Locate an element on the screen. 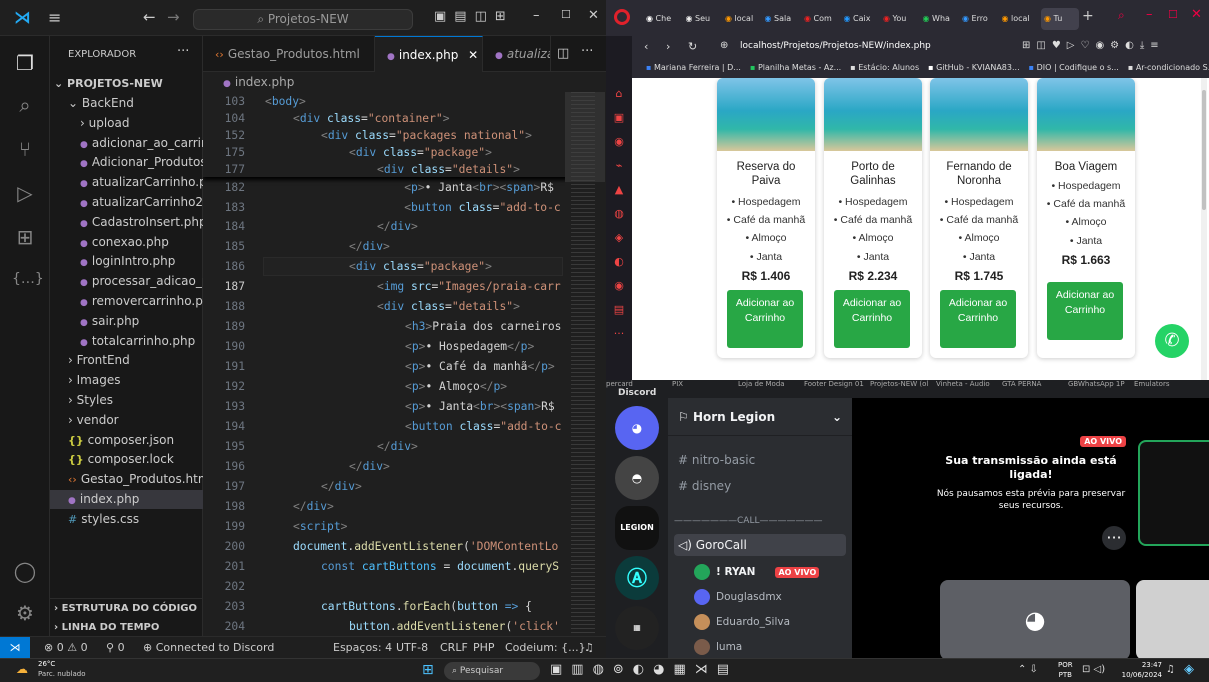  tree-item: ● sair.php is located at coordinates (126, 321).